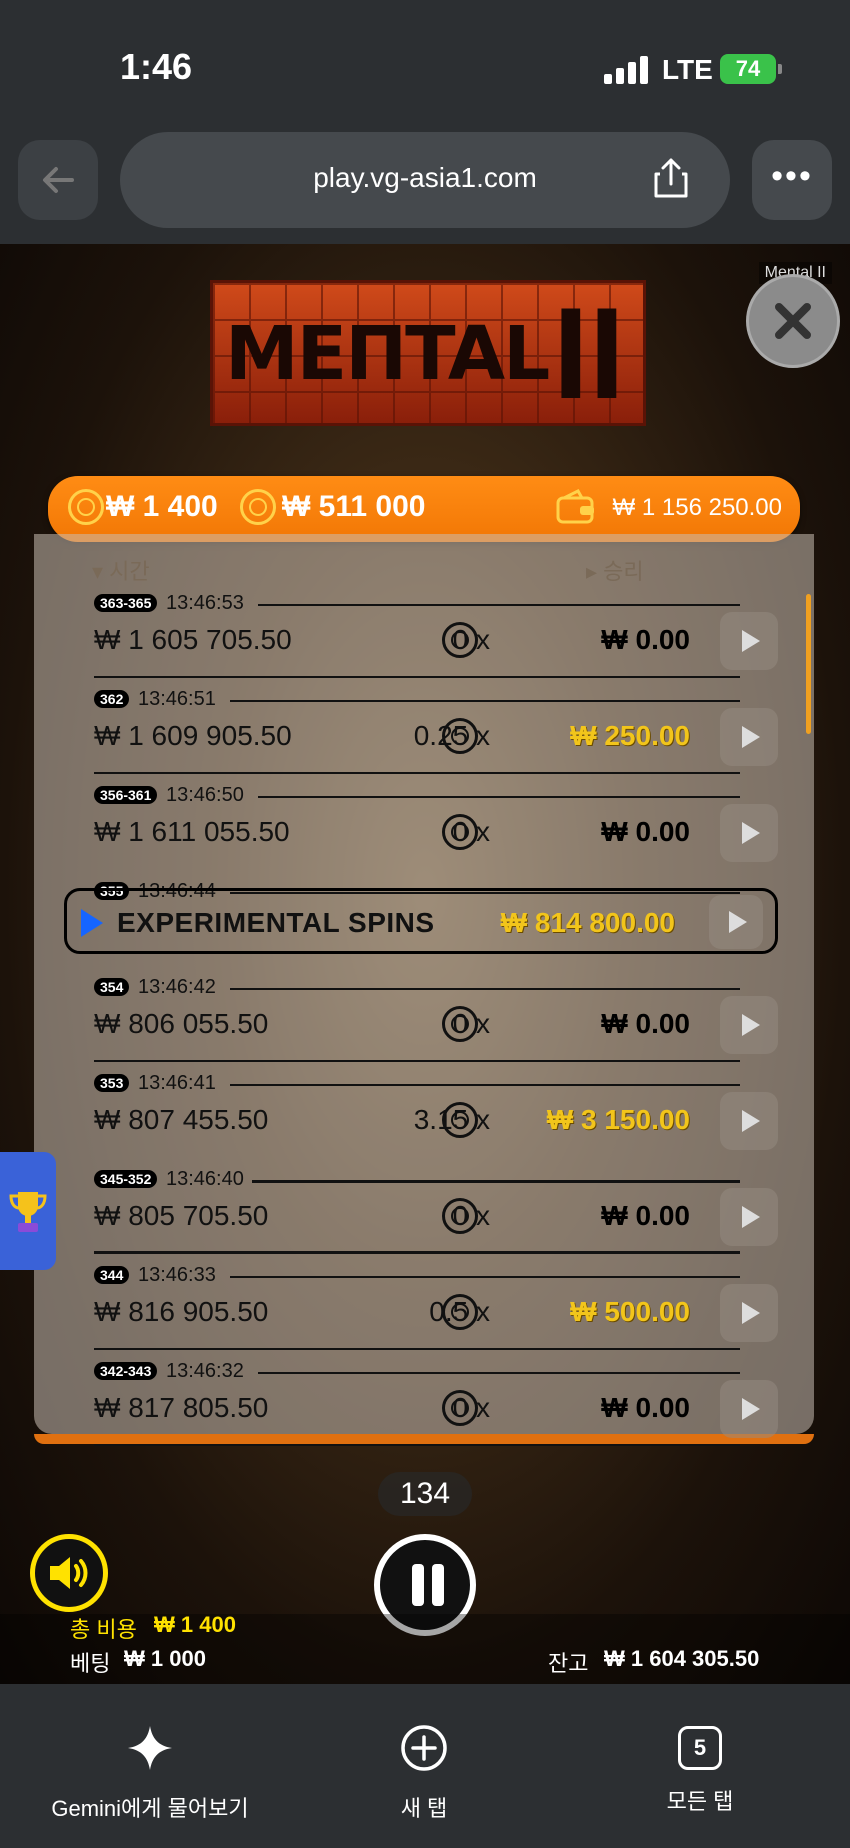  Describe the element at coordinates (630, 1311) in the screenshot. I see `row-win: ₩ 500.00` at that location.